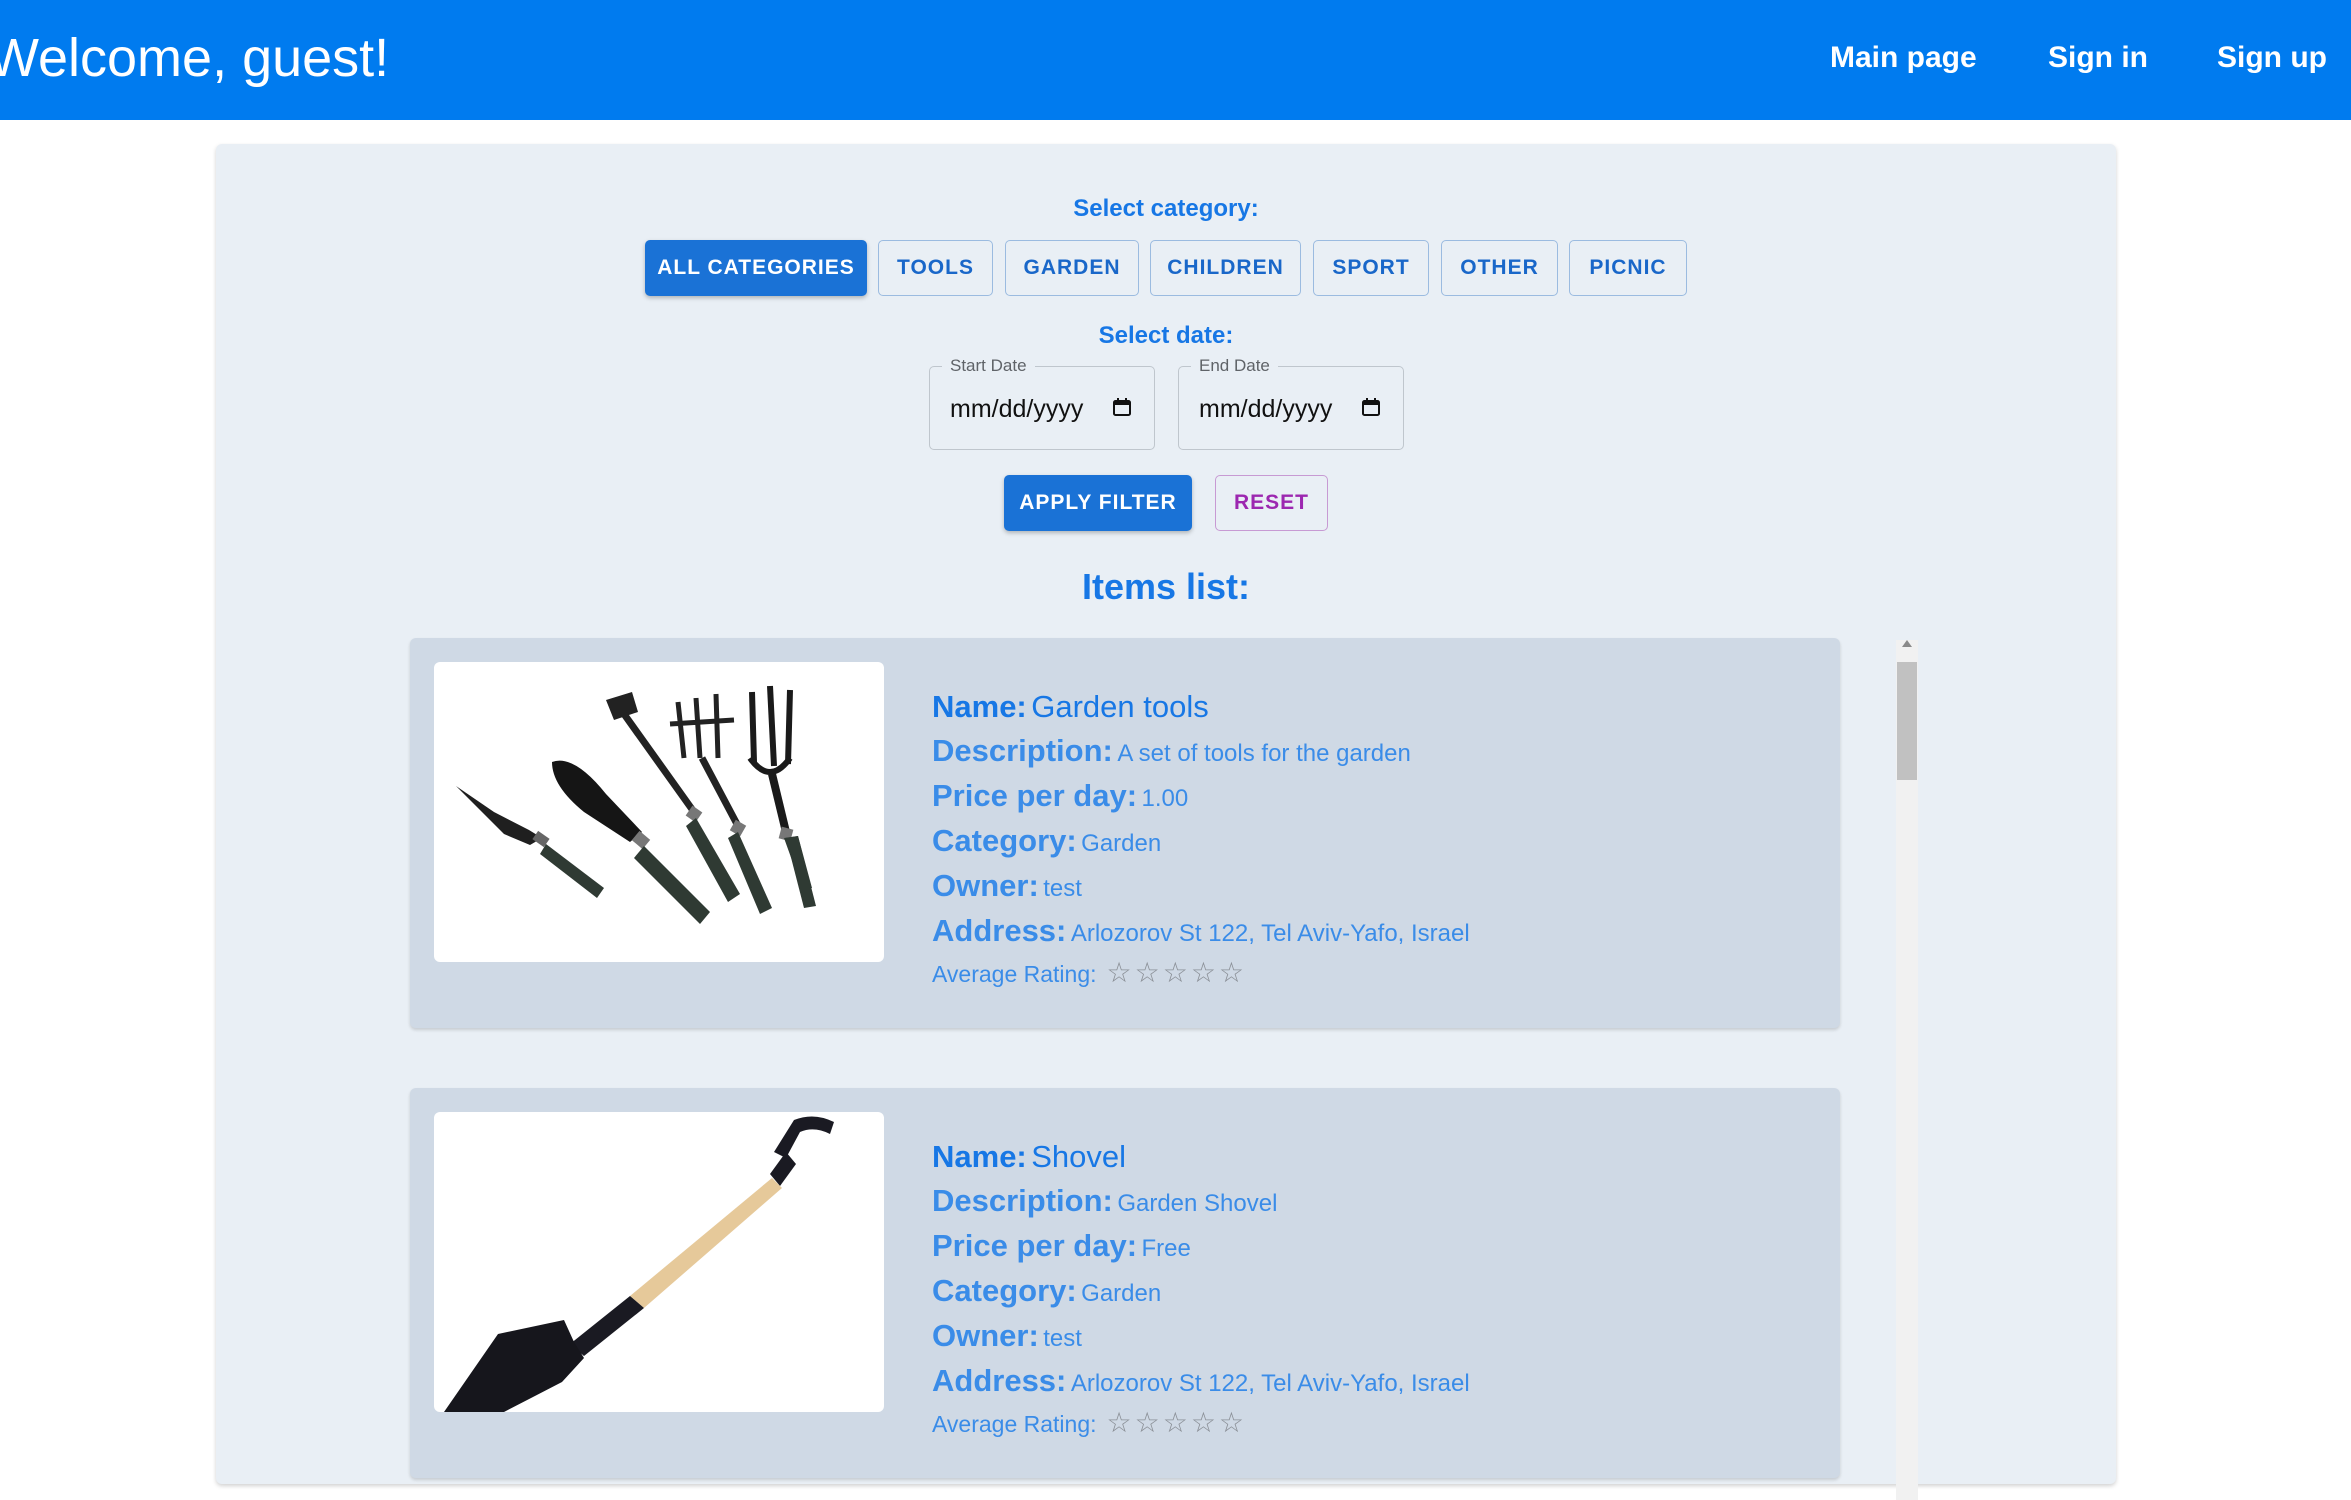 Image resolution: width=2351 pixels, height=1500 pixels. Describe the element at coordinates (1060, 795) in the screenshot. I see `item-price-row: Price per day: 1.00` at that location.